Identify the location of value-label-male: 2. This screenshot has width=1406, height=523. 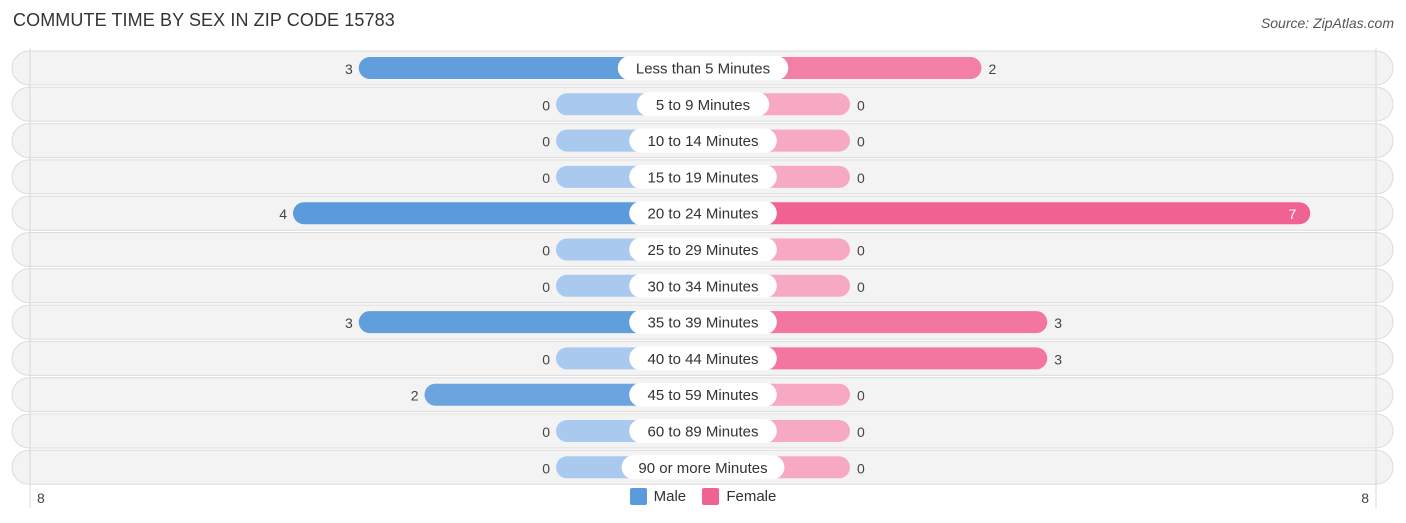
(415, 396).